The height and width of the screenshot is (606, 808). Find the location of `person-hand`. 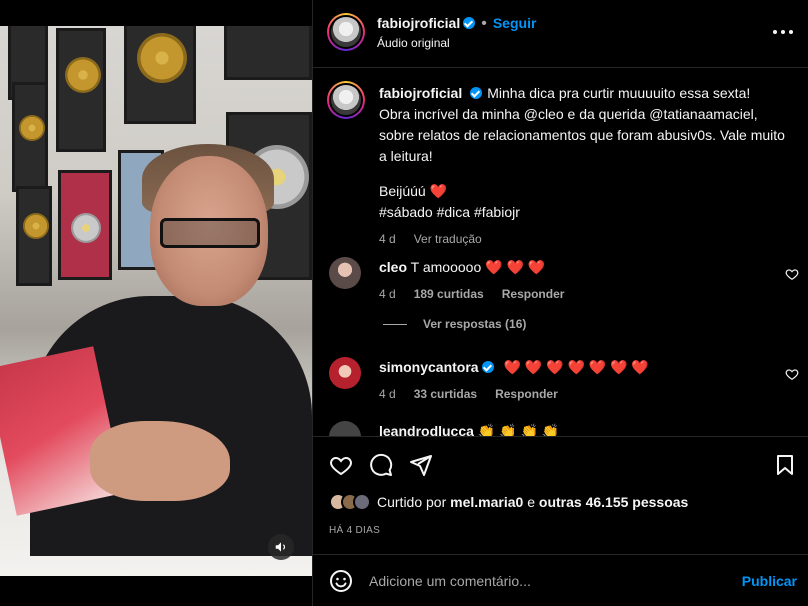

person-hand is located at coordinates (160, 461).